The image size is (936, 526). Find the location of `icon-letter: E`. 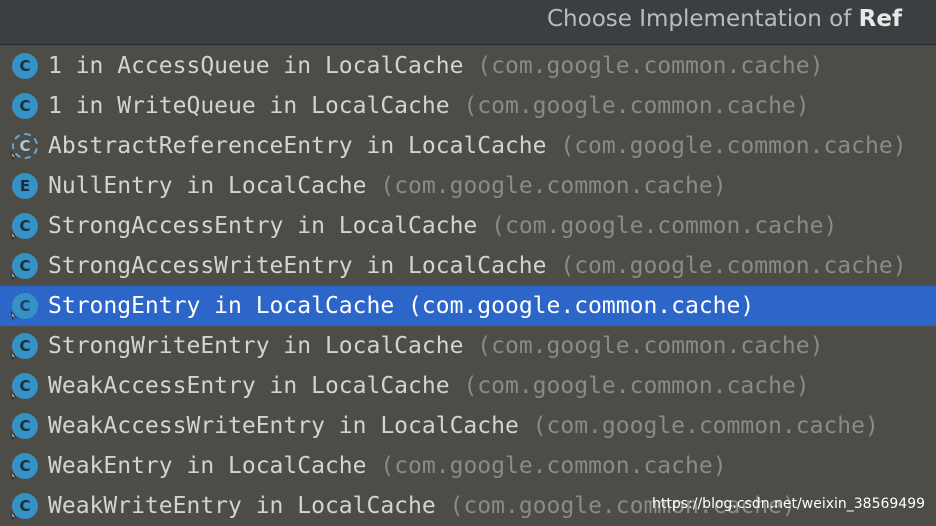

icon-letter: E is located at coordinates (25, 186).